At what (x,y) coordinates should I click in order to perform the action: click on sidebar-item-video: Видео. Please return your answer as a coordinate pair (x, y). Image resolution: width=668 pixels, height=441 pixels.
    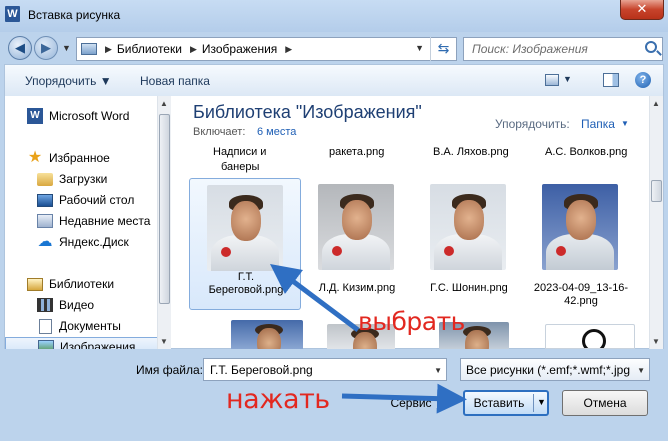
    Looking at the image, I should click on (100, 305).